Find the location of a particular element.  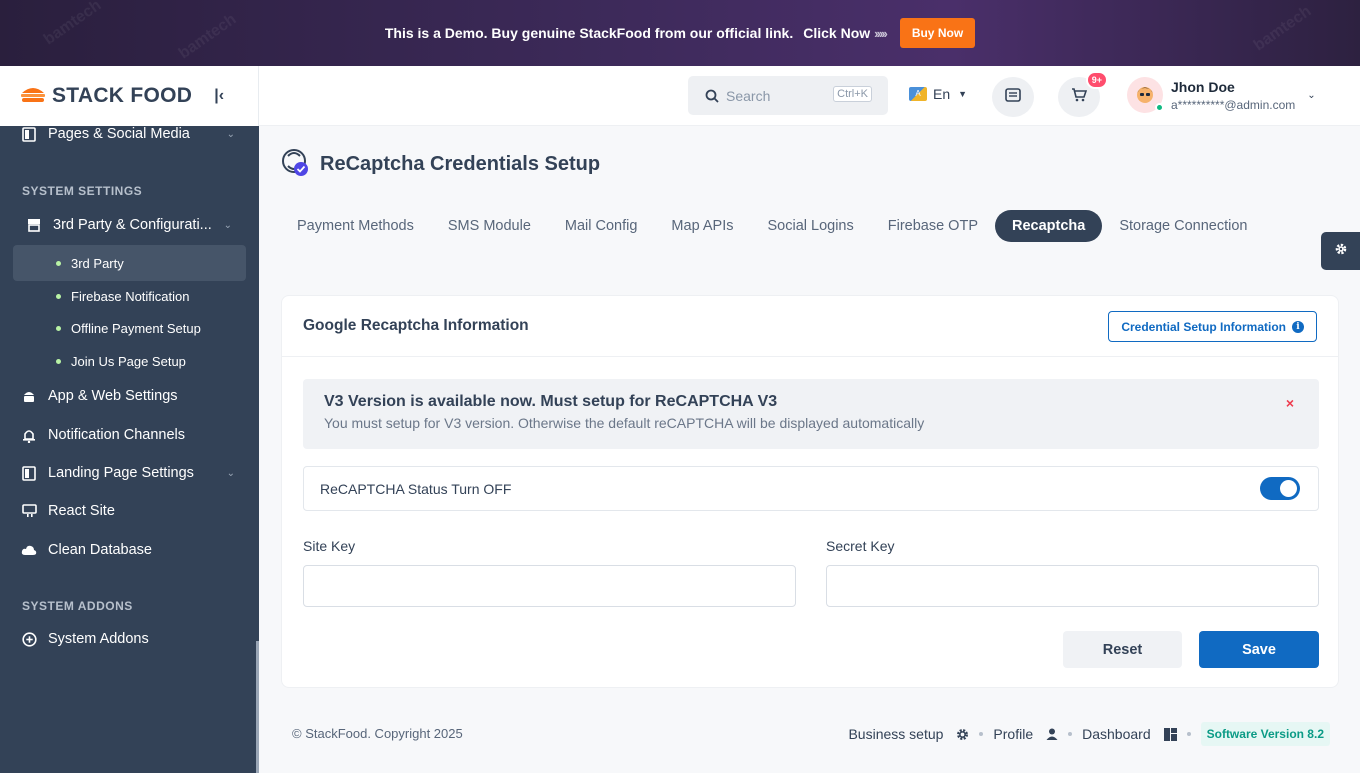

search-box: Search Ctrl+K is located at coordinates (788, 95).